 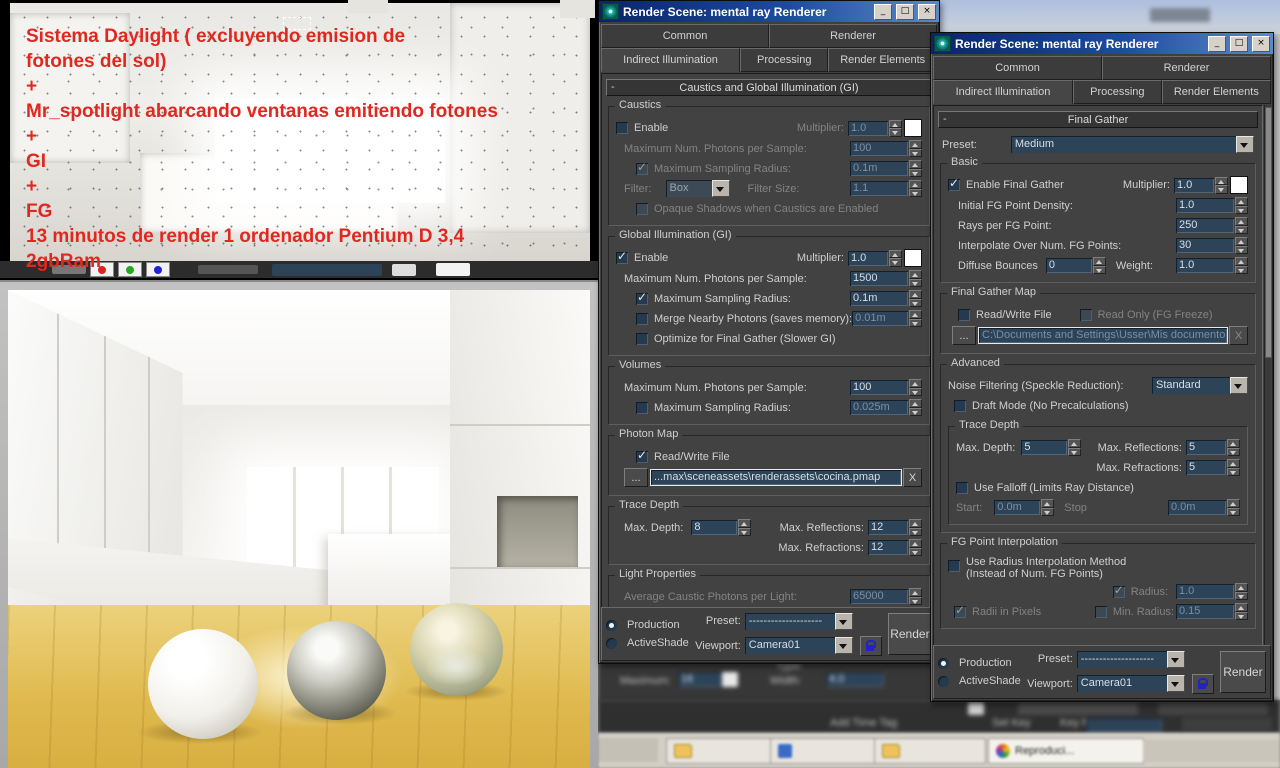 What do you see at coordinates (1211, 751) in the screenshot?
I see `system-tray` at bounding box center [1211, 751].